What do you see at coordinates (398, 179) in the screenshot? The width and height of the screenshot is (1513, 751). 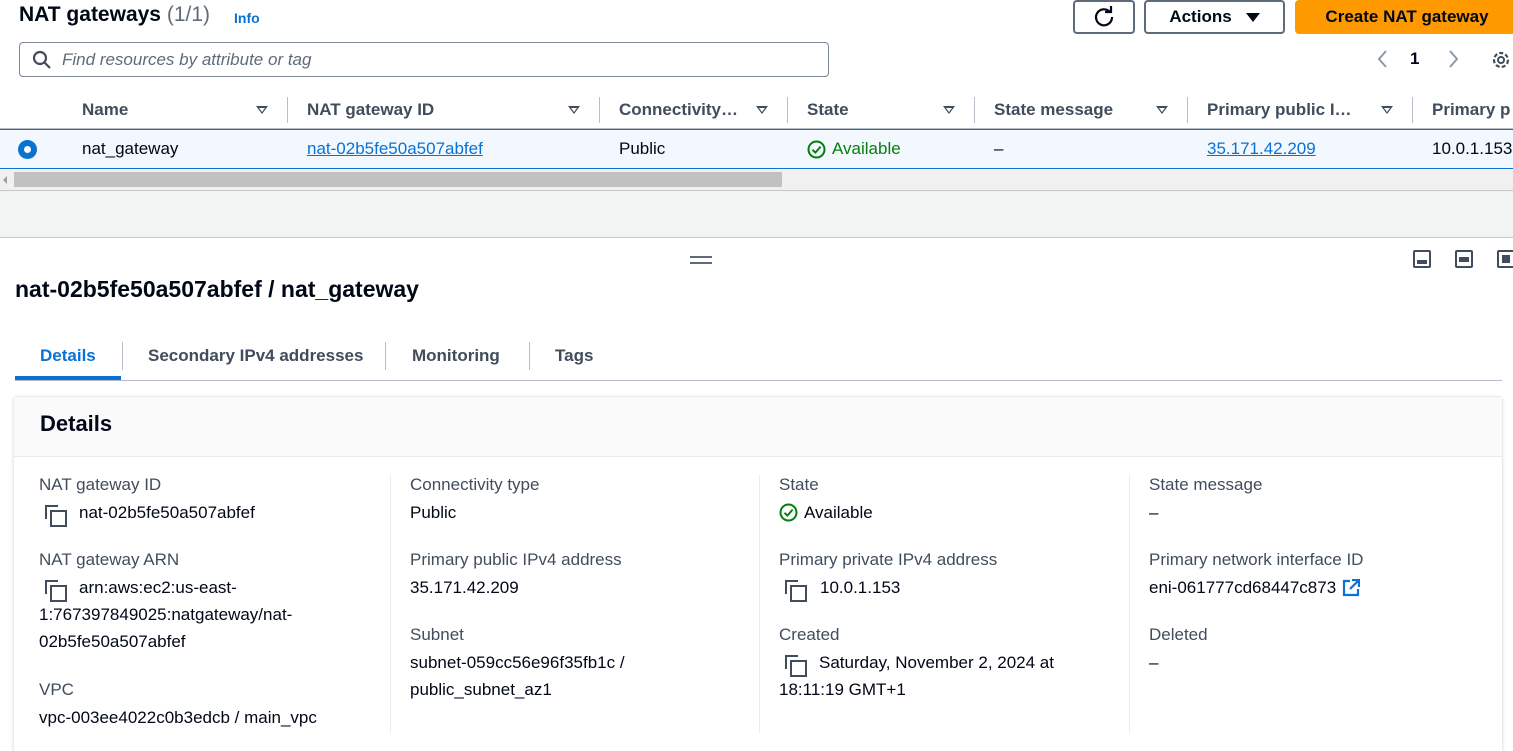 I see `scrollbar-thumb` at bounding box center [398, 179].